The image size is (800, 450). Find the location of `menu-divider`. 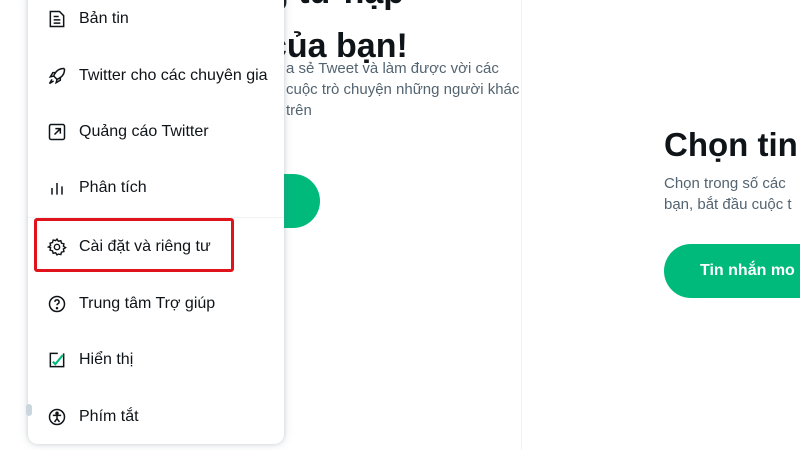

menu-divider is located at coordinates (156, 217).